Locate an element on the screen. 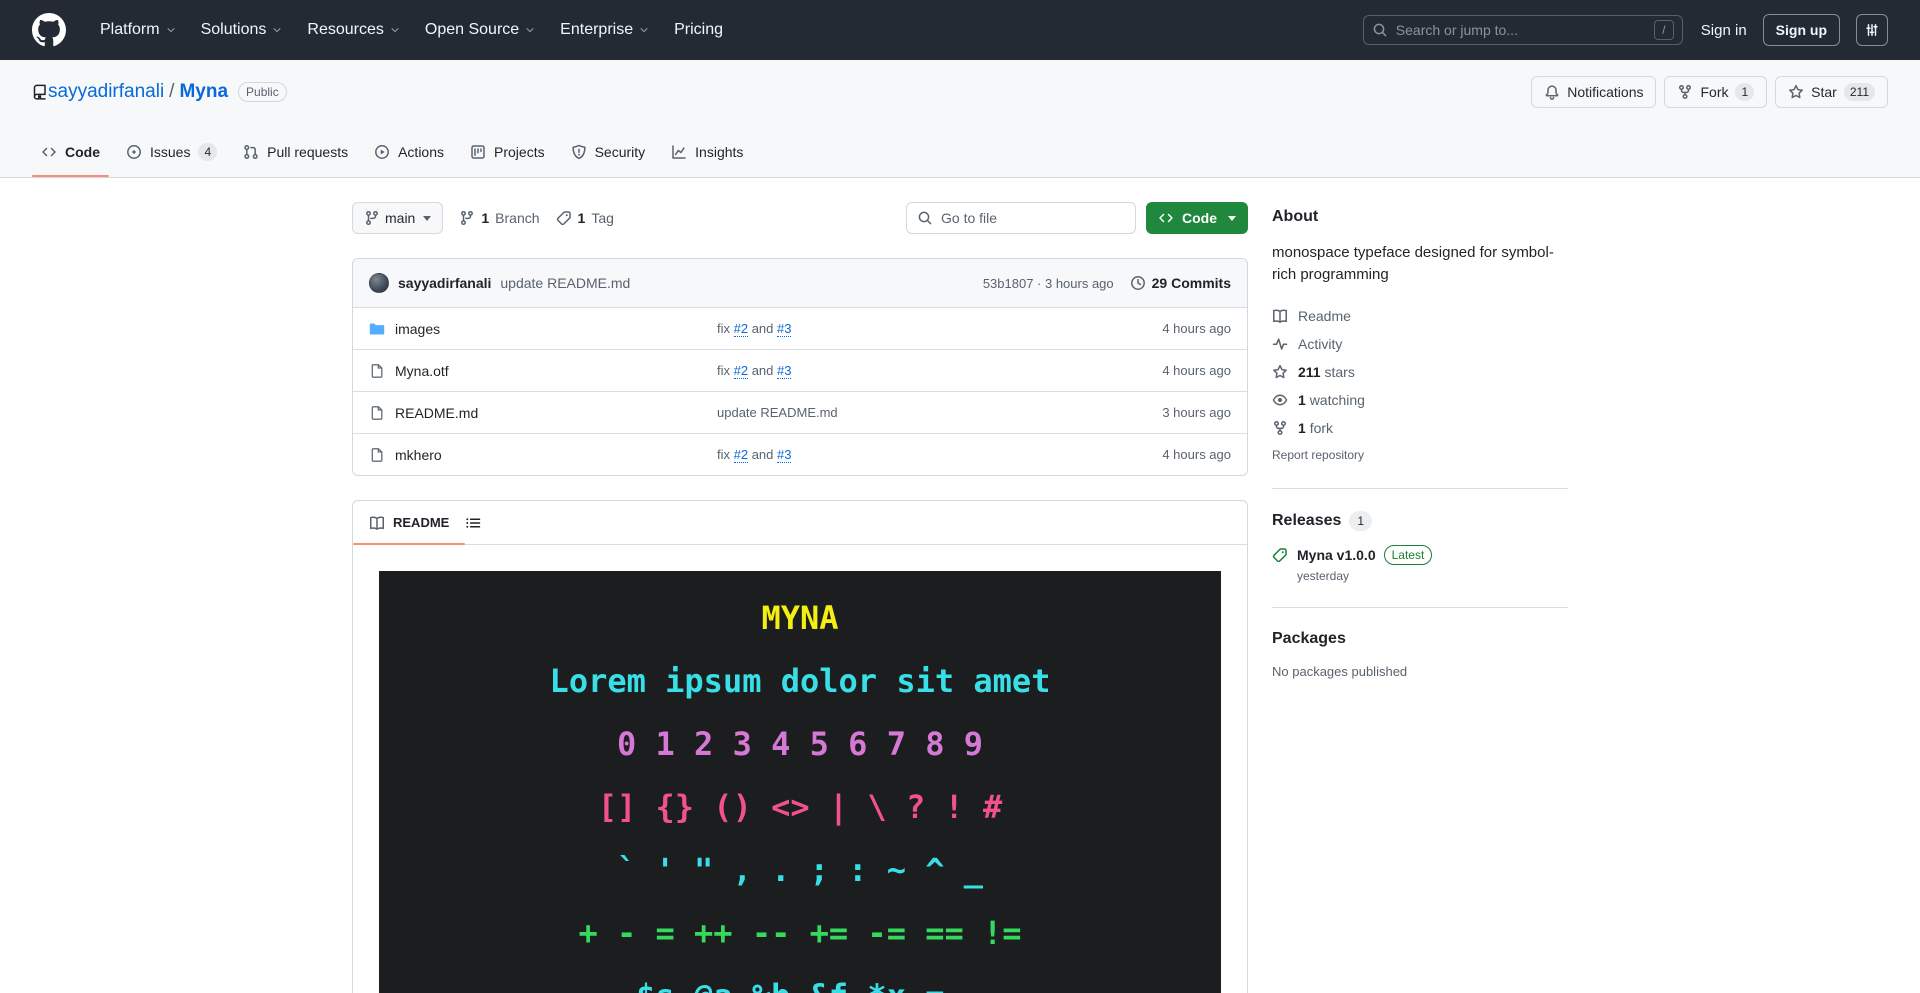 This screenshot has height=993, width=1920. hero-line: 0 1 2 3 4 5 6 7 8 9 is located at coordinates (800, 744).